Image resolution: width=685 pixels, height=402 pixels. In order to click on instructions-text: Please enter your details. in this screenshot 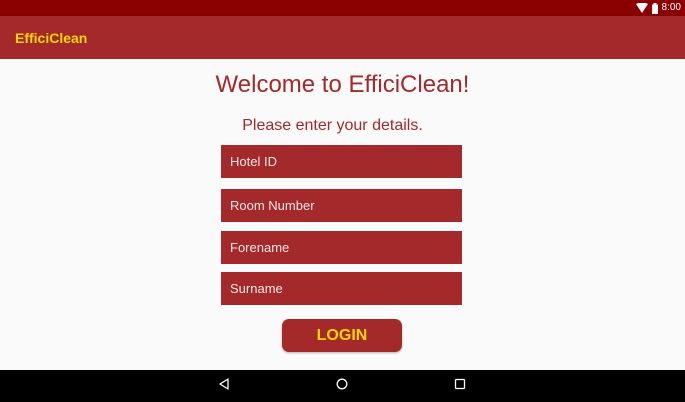, I will do `click(332, 125)`.